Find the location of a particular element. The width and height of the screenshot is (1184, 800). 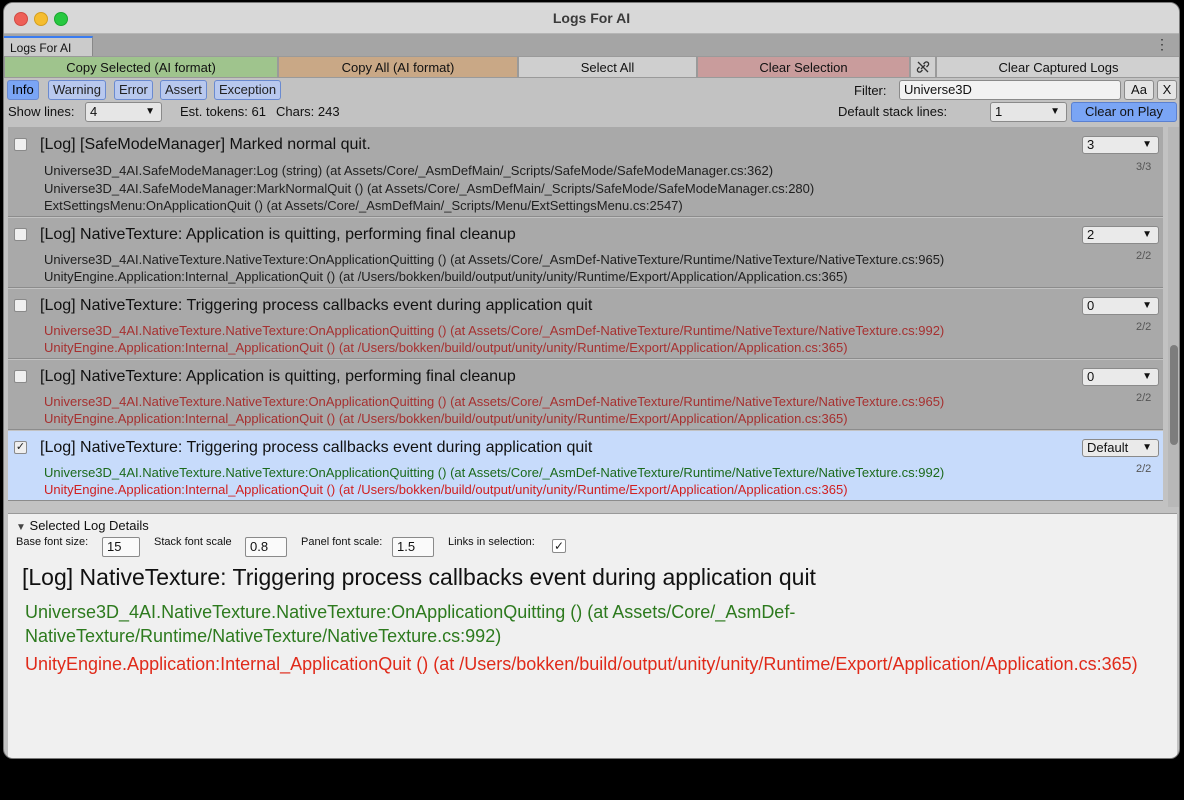

clear-captured-logs-button: Clear Captured Logs is located at coordinates (1057, 67).